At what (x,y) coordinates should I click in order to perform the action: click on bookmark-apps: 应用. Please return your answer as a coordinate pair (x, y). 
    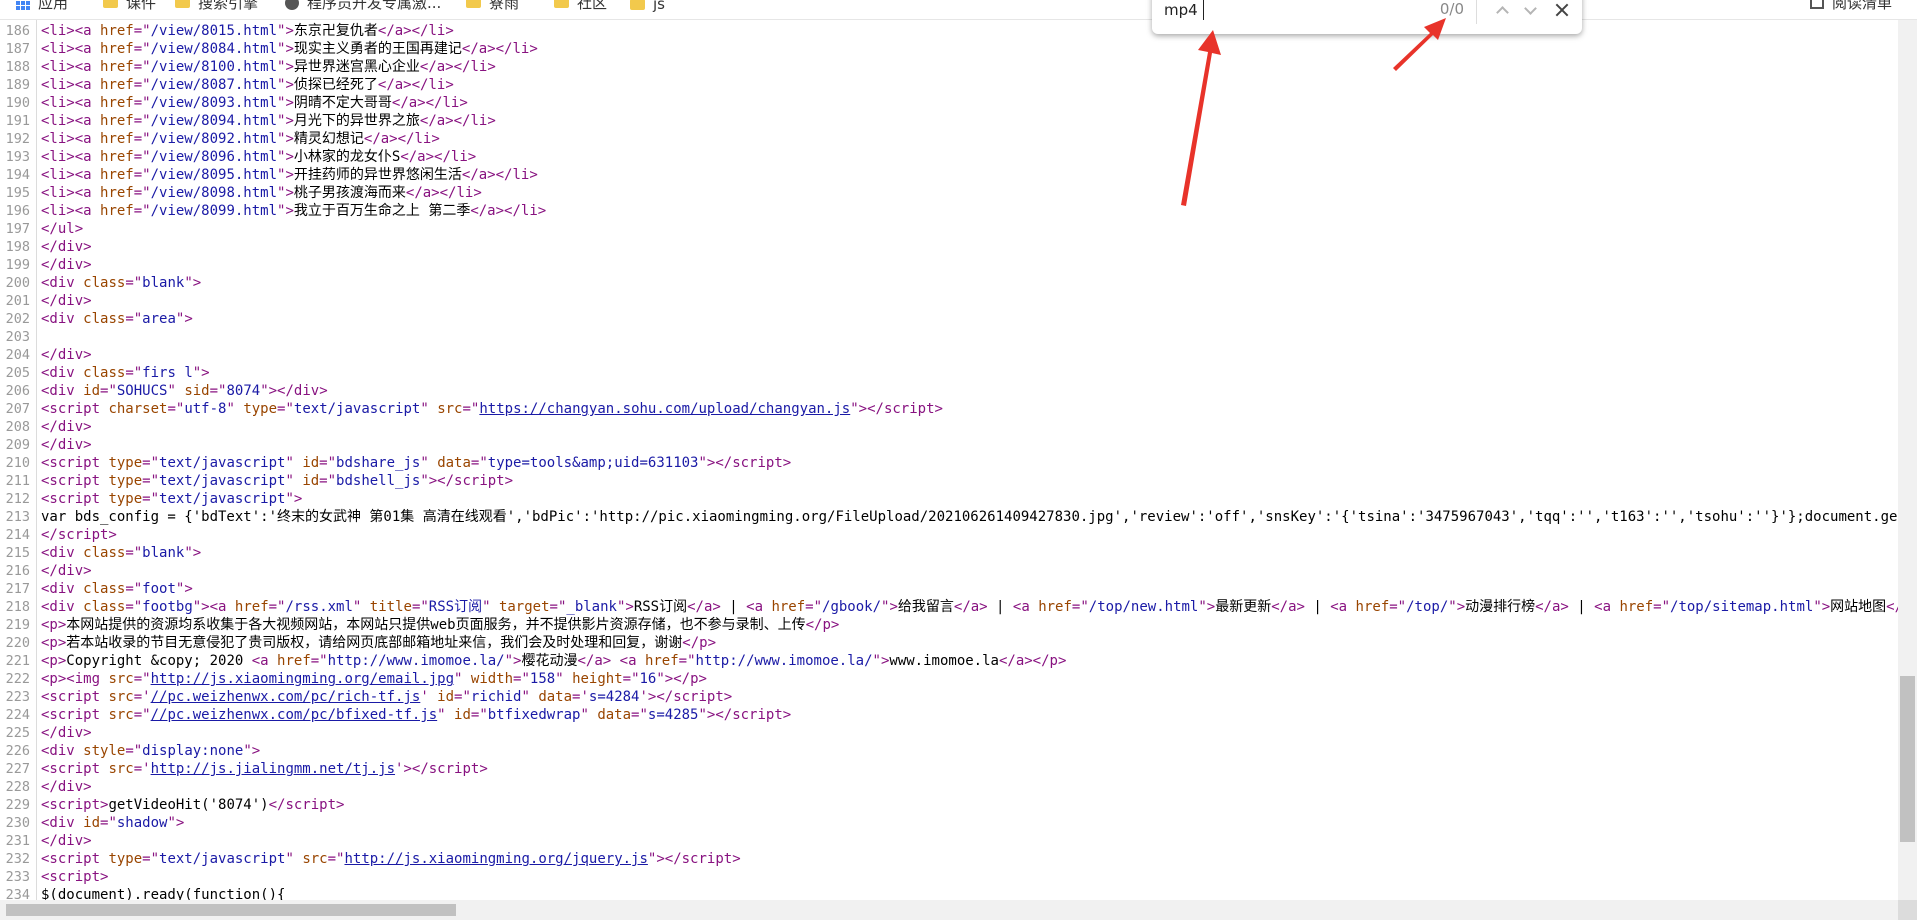
    Looking at the image, I should click on (42, 6).